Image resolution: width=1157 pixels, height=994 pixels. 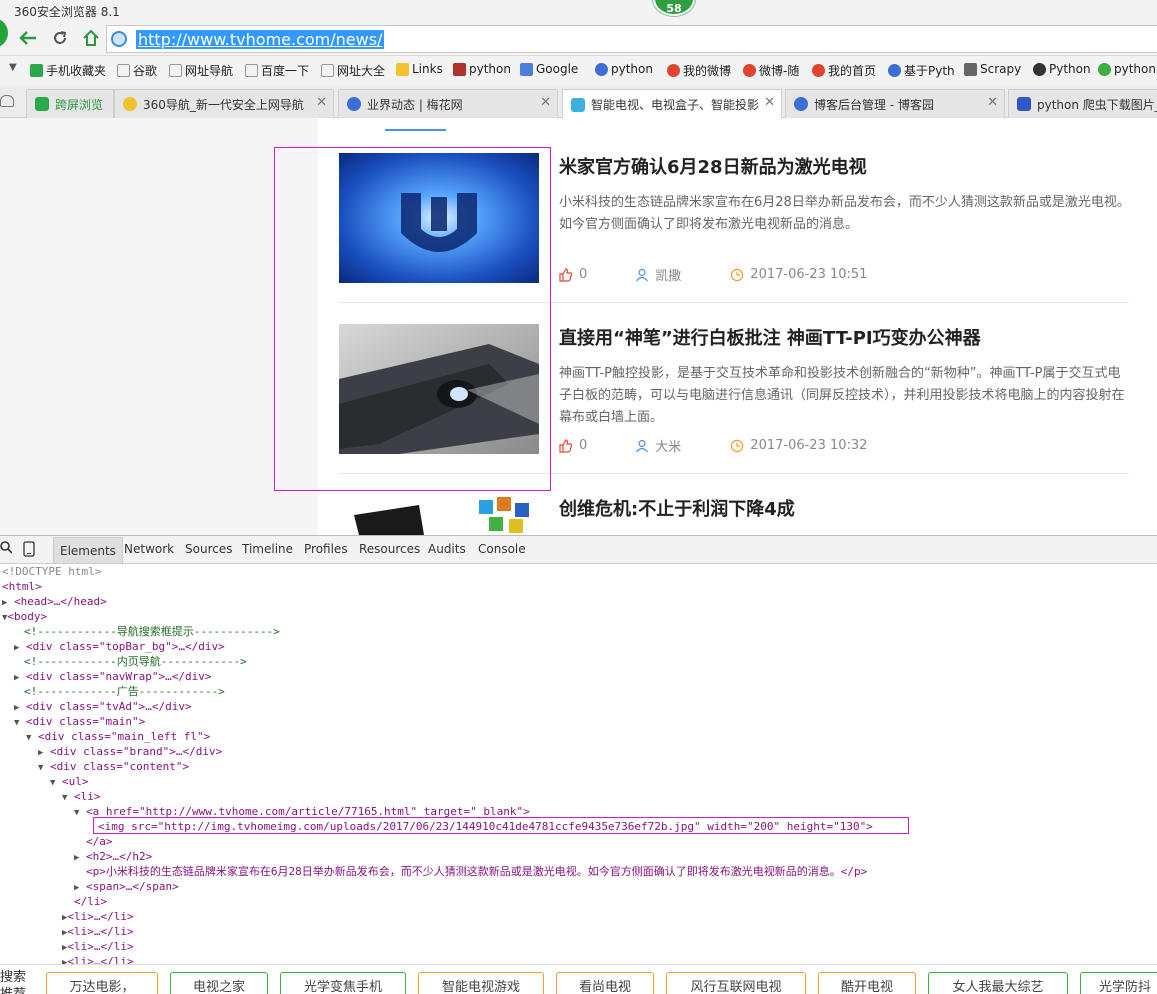 What do you see at coordinates (668, 274) in the screenshot?
I see `article-author: 凯撒` at bounding box center [668, 274].